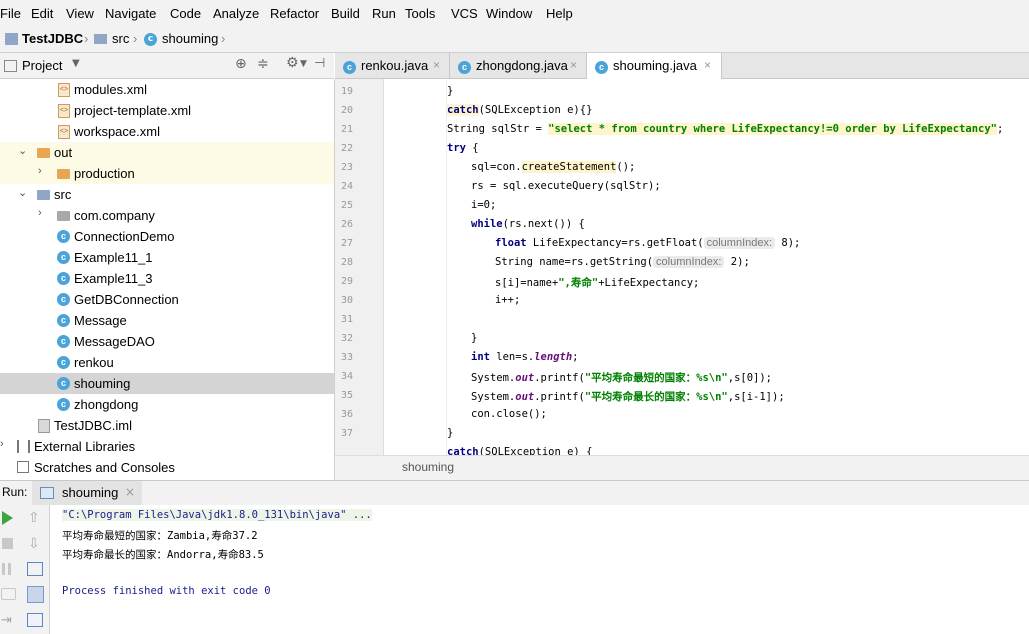 The image size is (1029, 634). Describe the element at coordinates (63, 194) in the screenshot. I see `tree-item-label: src` at that location.